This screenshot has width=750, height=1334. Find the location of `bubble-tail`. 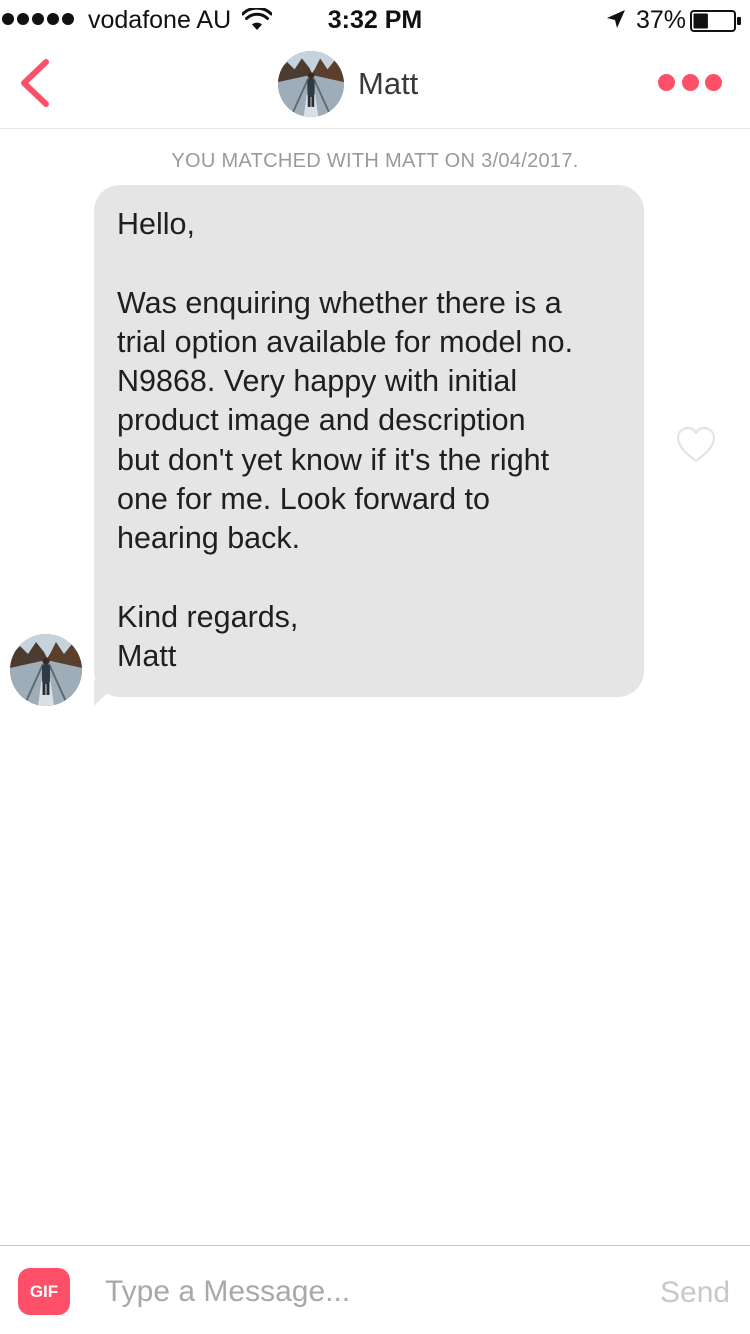

bubble-tail is located at coordinates (108, 693).